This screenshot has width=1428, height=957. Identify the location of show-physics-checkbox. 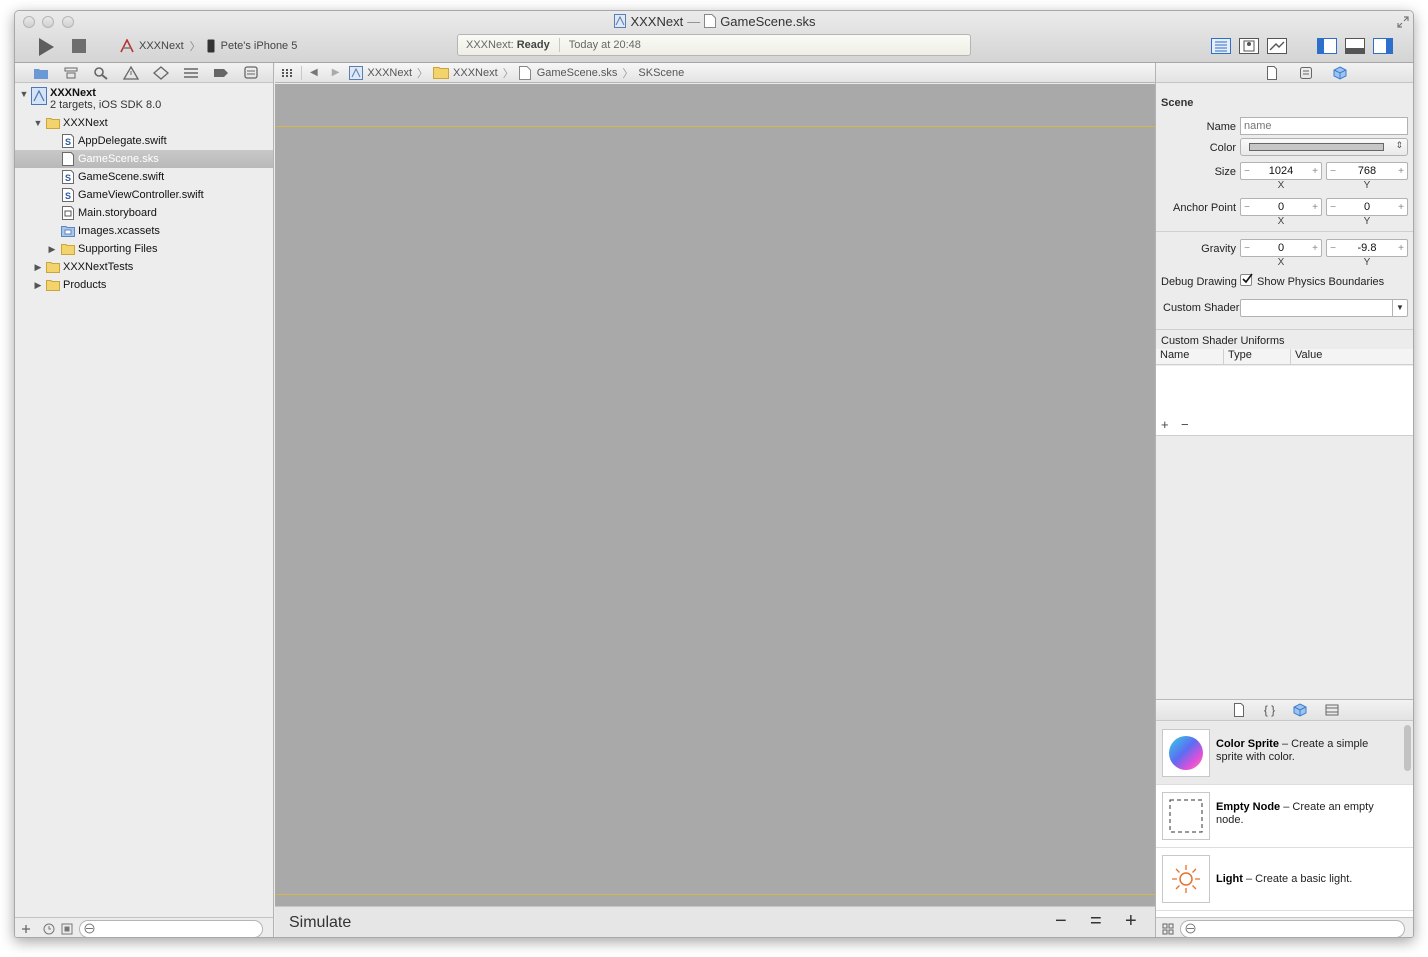
(1246, 279).